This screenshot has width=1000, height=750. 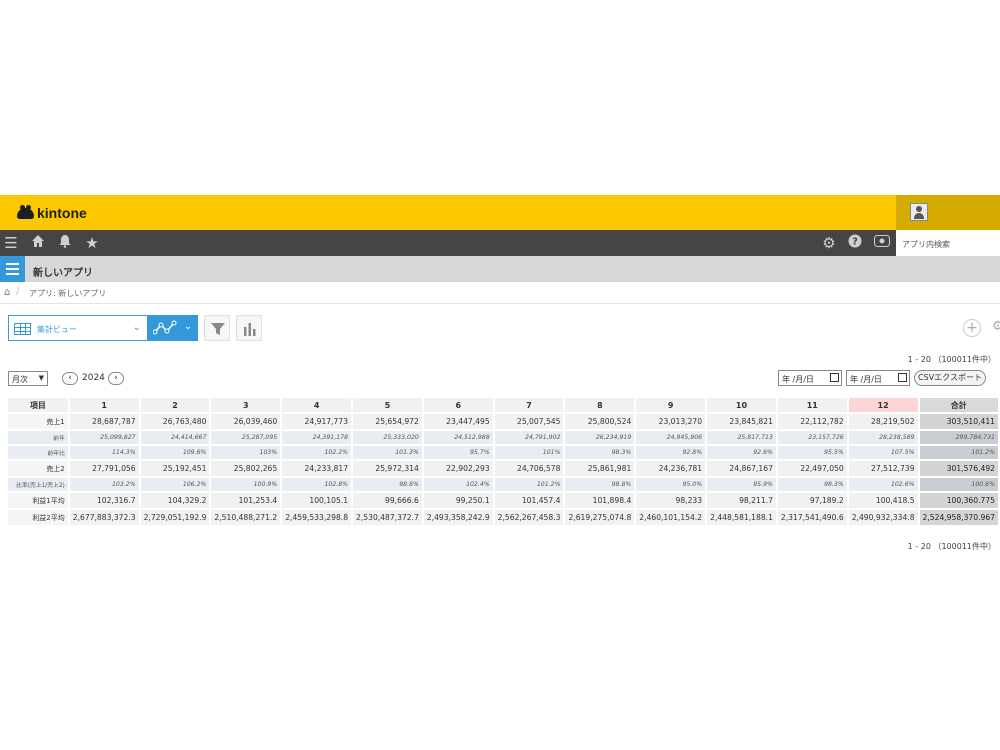 What do you see at coordinates (883, 437) in the screenshot?
I see `table-cell: 28,238,589` at bounding box center [883, 437].